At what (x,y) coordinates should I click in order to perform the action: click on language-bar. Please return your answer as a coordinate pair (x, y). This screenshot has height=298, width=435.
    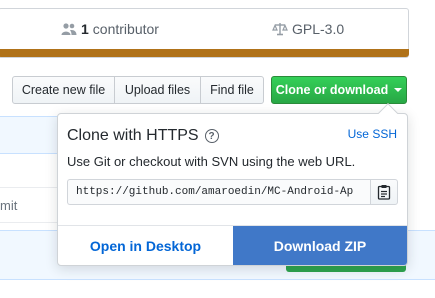
    Looking at the image, I should click on (204, 53).